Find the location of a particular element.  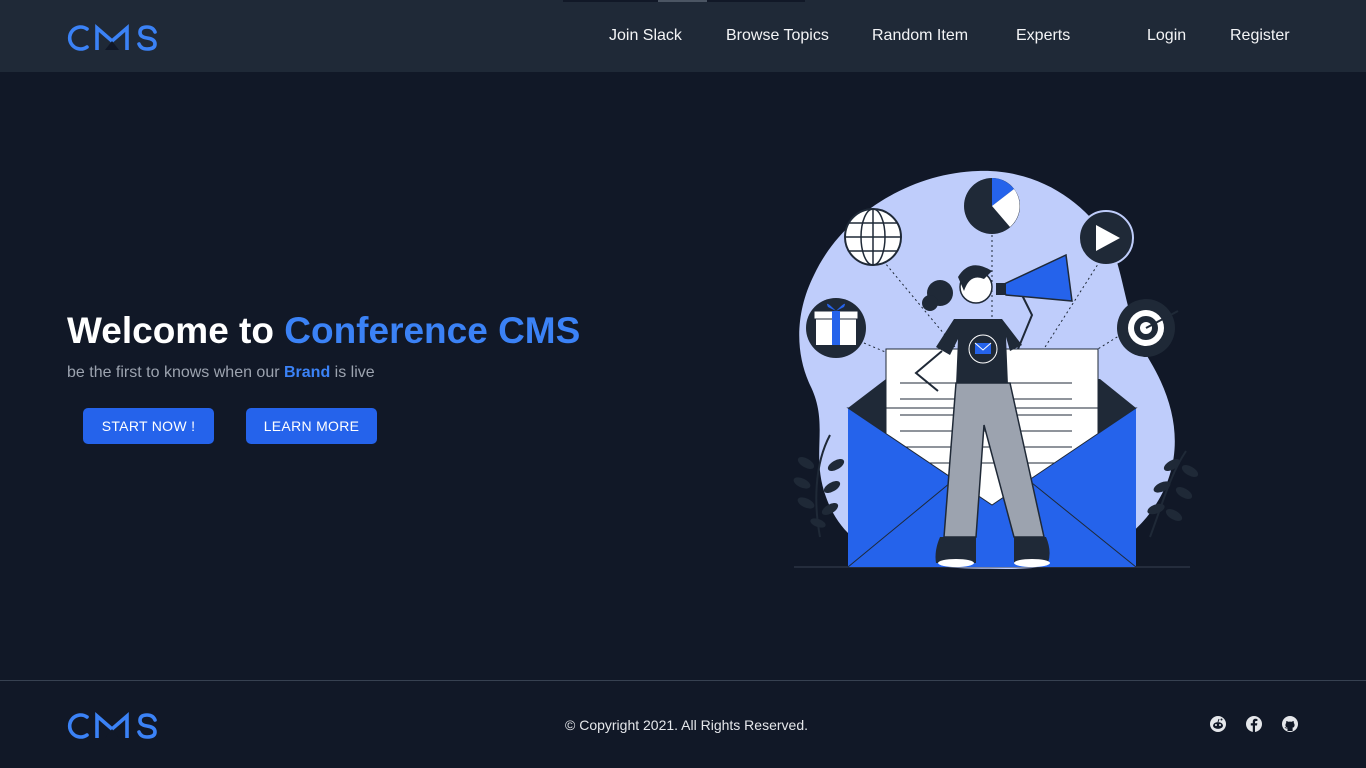

hero-subtitle-before: be the first to knows when our is located at coordinates (175, 372).